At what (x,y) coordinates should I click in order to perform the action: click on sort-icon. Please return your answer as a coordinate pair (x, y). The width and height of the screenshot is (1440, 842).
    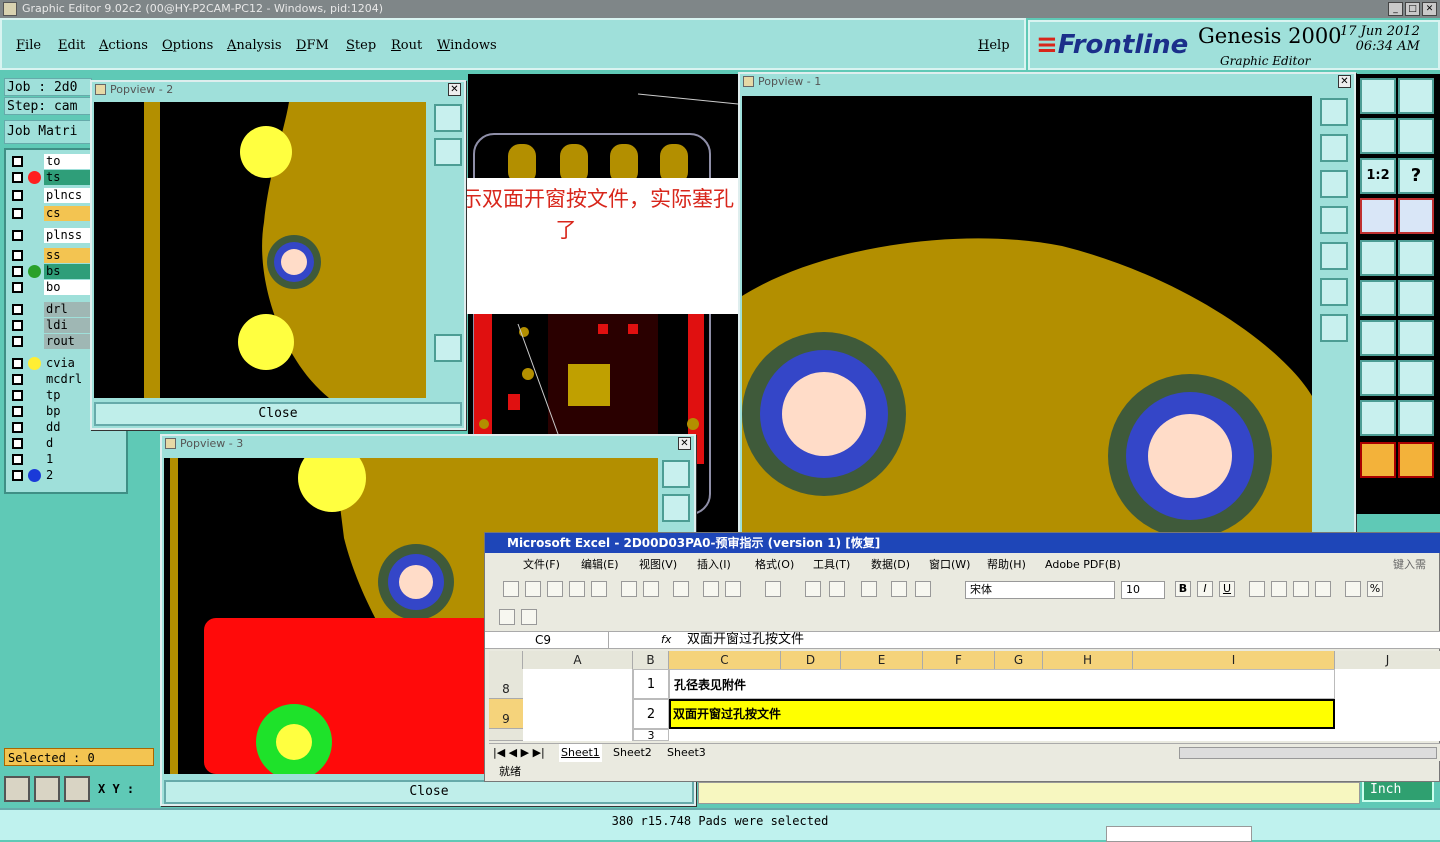
    Looking at the image, I should click on (869, 589).